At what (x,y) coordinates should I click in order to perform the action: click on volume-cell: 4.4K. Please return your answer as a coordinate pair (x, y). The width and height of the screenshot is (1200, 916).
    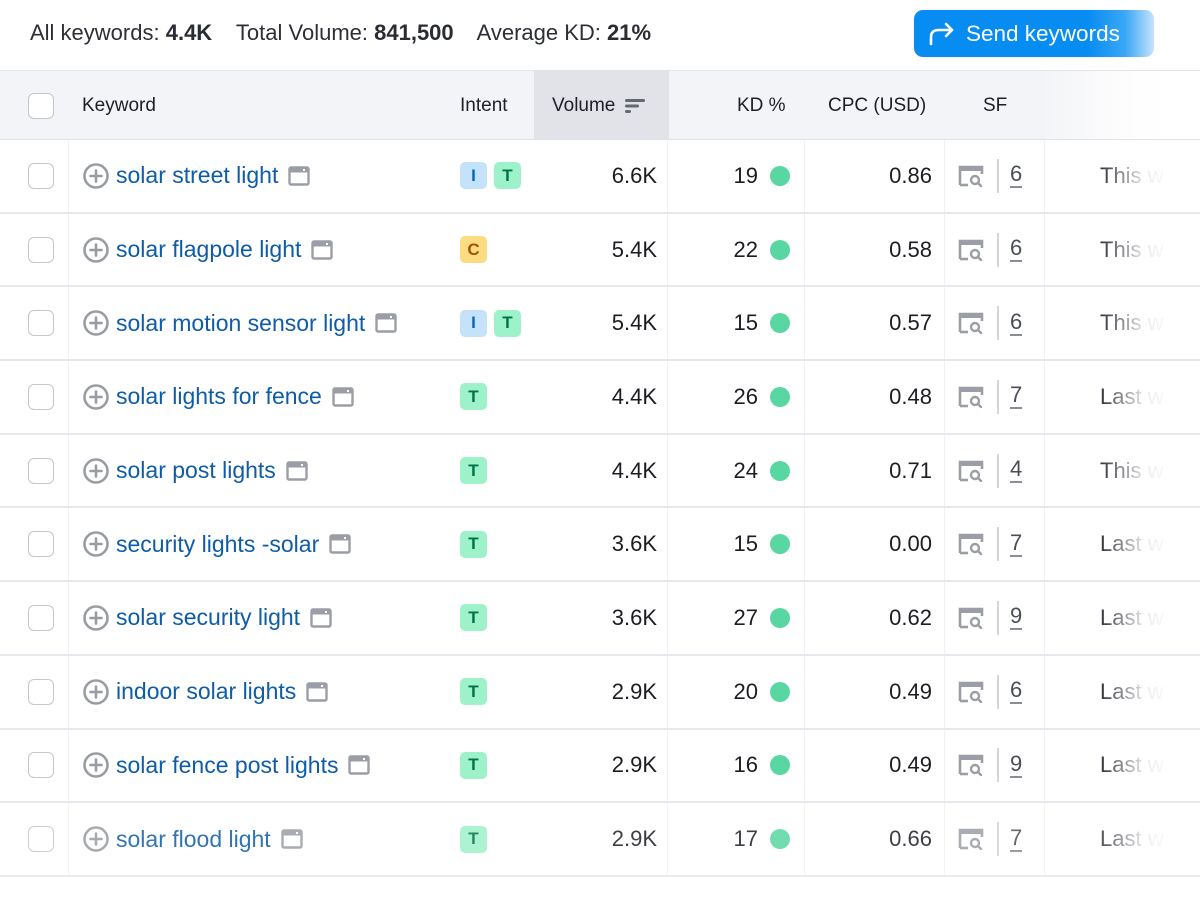
    Looking at the image, I should click on (598, 397).